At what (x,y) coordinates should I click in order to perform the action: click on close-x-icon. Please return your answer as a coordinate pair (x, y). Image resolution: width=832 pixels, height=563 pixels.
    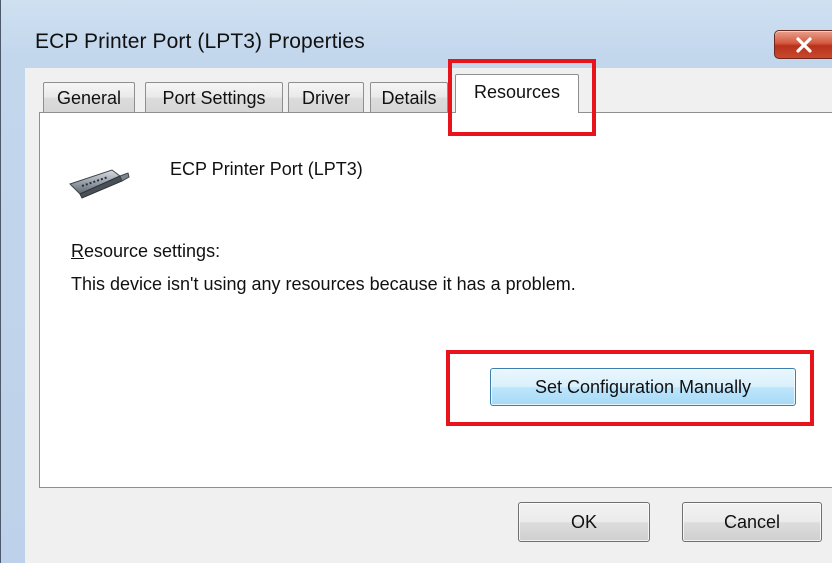
    Looking at the image, I should click on (804, 45).